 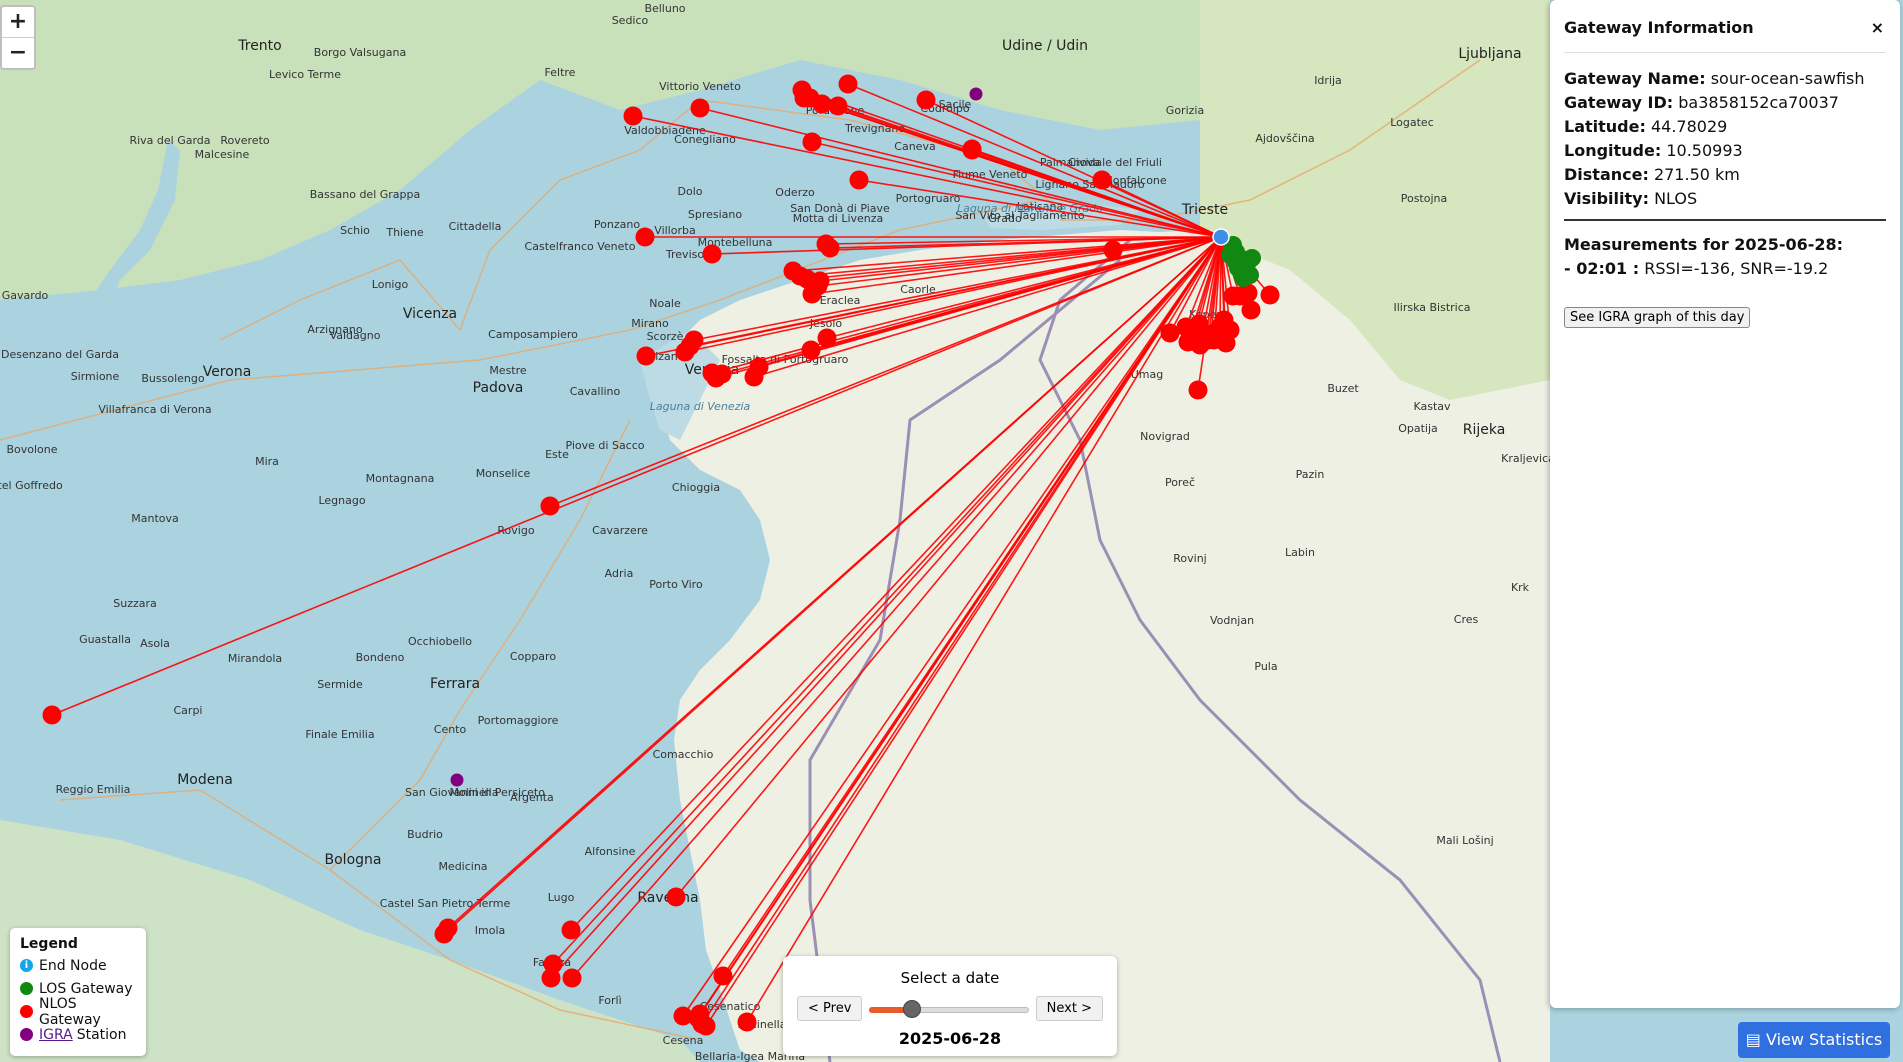 What do you see at coordinates (949, 1008) in the screenshot?
I see `date-slider` at bounding box center [949, 1008].